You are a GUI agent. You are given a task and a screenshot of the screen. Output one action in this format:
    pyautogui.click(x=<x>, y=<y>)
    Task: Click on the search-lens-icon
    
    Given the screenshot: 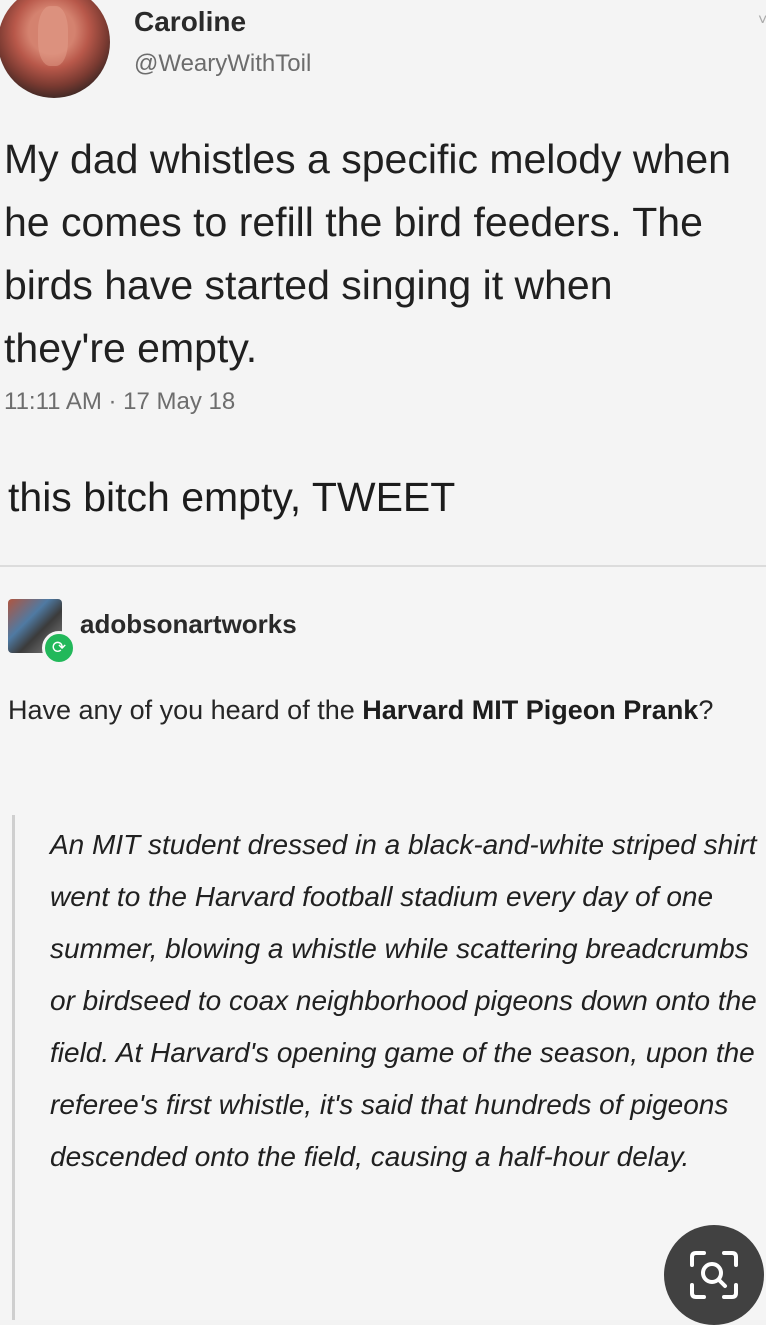 What is the action you would take?
    pyautogui.click(x=714, y=1275)
    